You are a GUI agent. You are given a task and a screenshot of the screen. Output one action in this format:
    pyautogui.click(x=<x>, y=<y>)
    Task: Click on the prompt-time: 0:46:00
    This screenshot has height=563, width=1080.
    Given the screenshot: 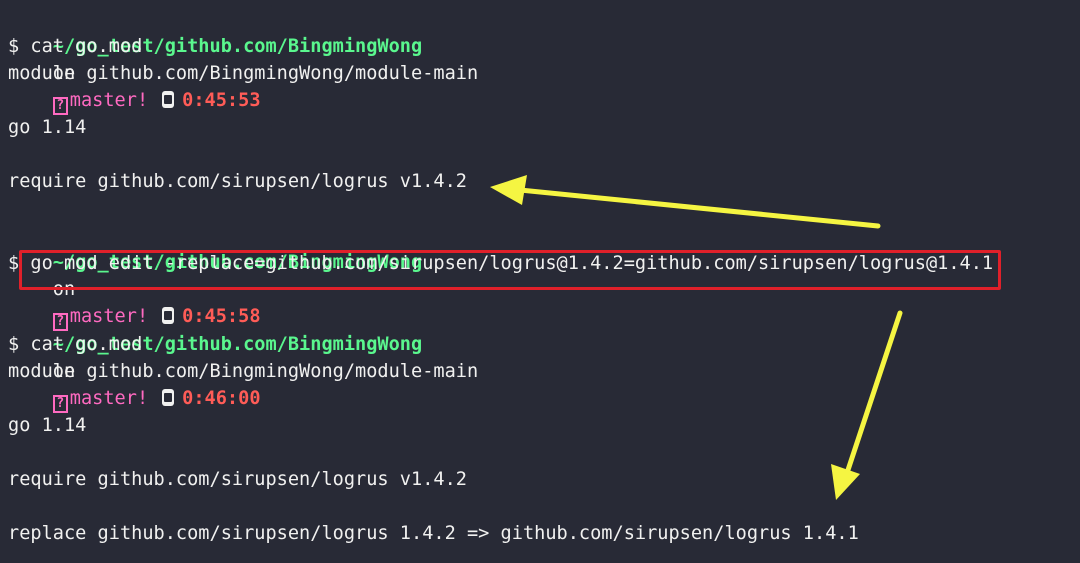 What is the action you would take?
    pyautogui.click(x=221, y=398)
    